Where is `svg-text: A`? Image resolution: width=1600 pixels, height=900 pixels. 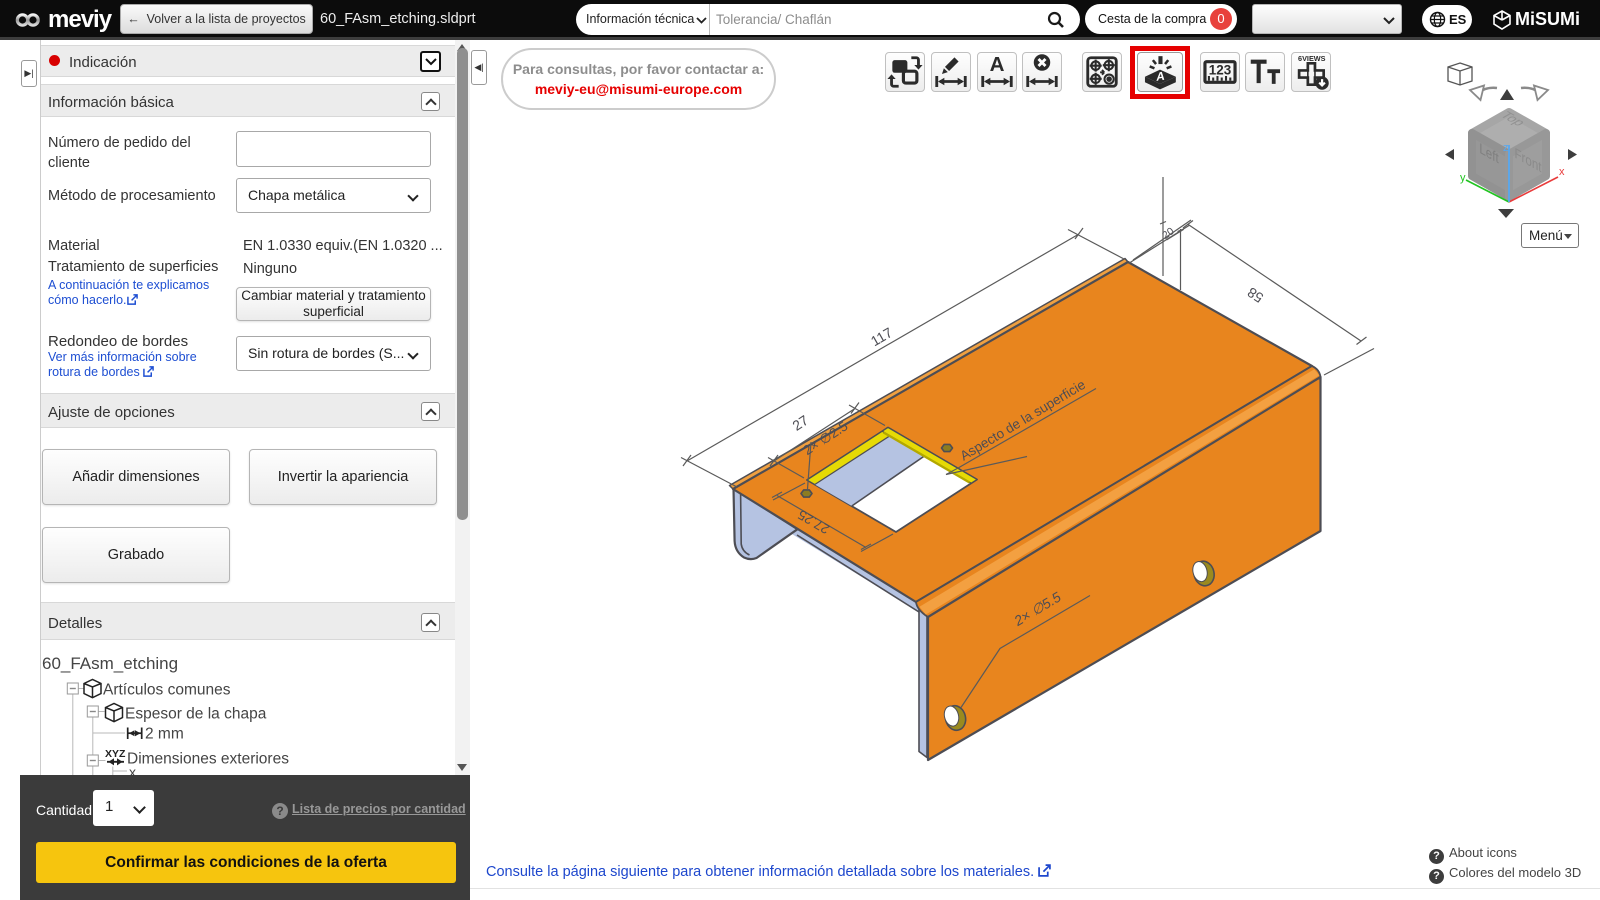
svg-text: A is located at coordinates (997, 64).